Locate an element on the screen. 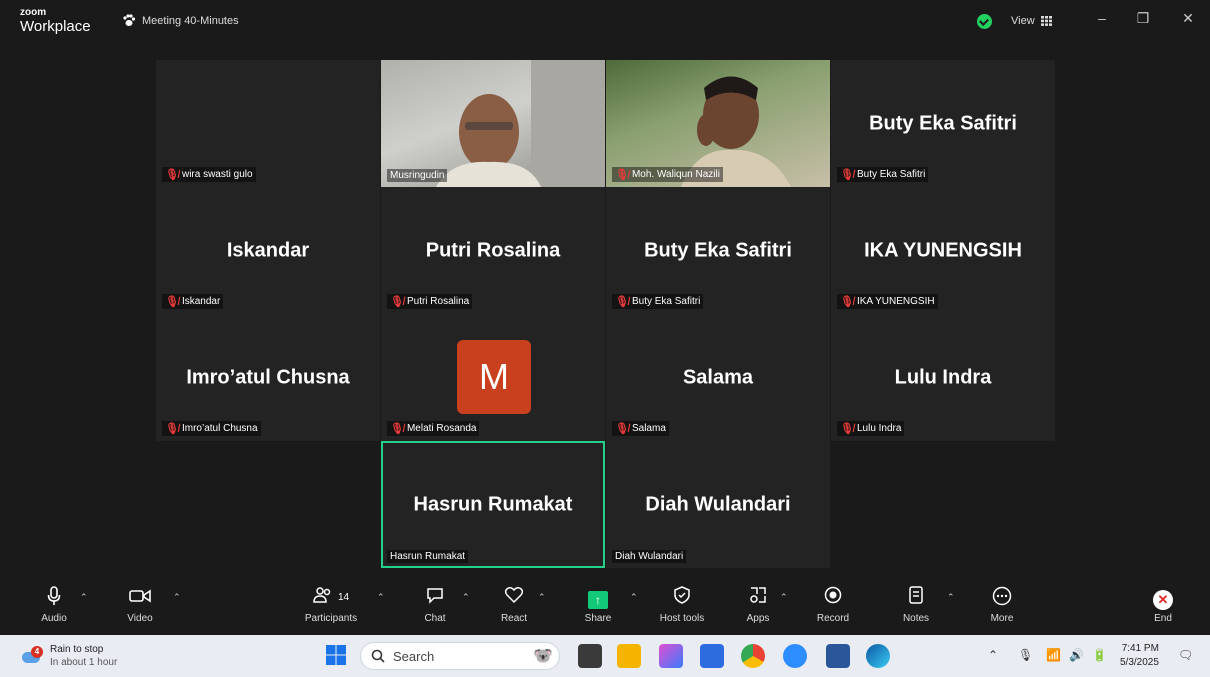 This screenshot has height=677, width=1210. clock-time: 7:41 PM is located at coordinates (1140, 648).